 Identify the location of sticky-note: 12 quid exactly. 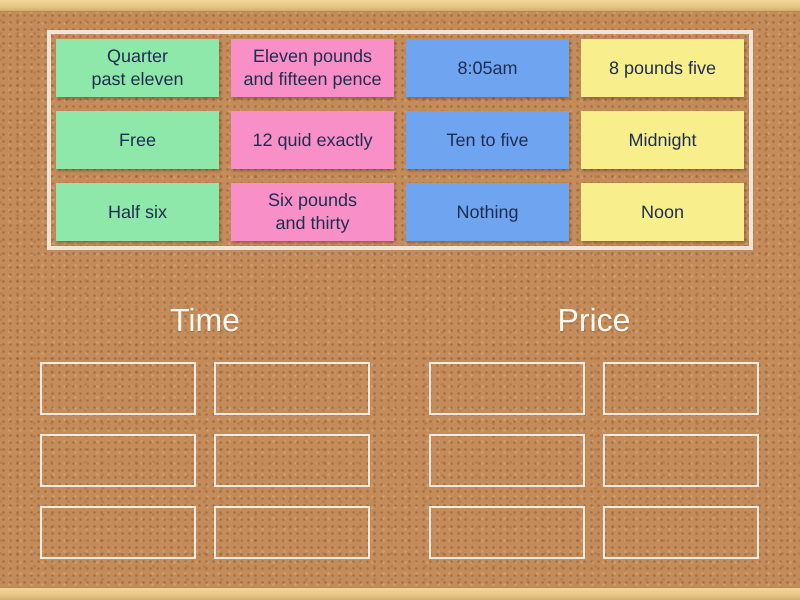
(312, 140).